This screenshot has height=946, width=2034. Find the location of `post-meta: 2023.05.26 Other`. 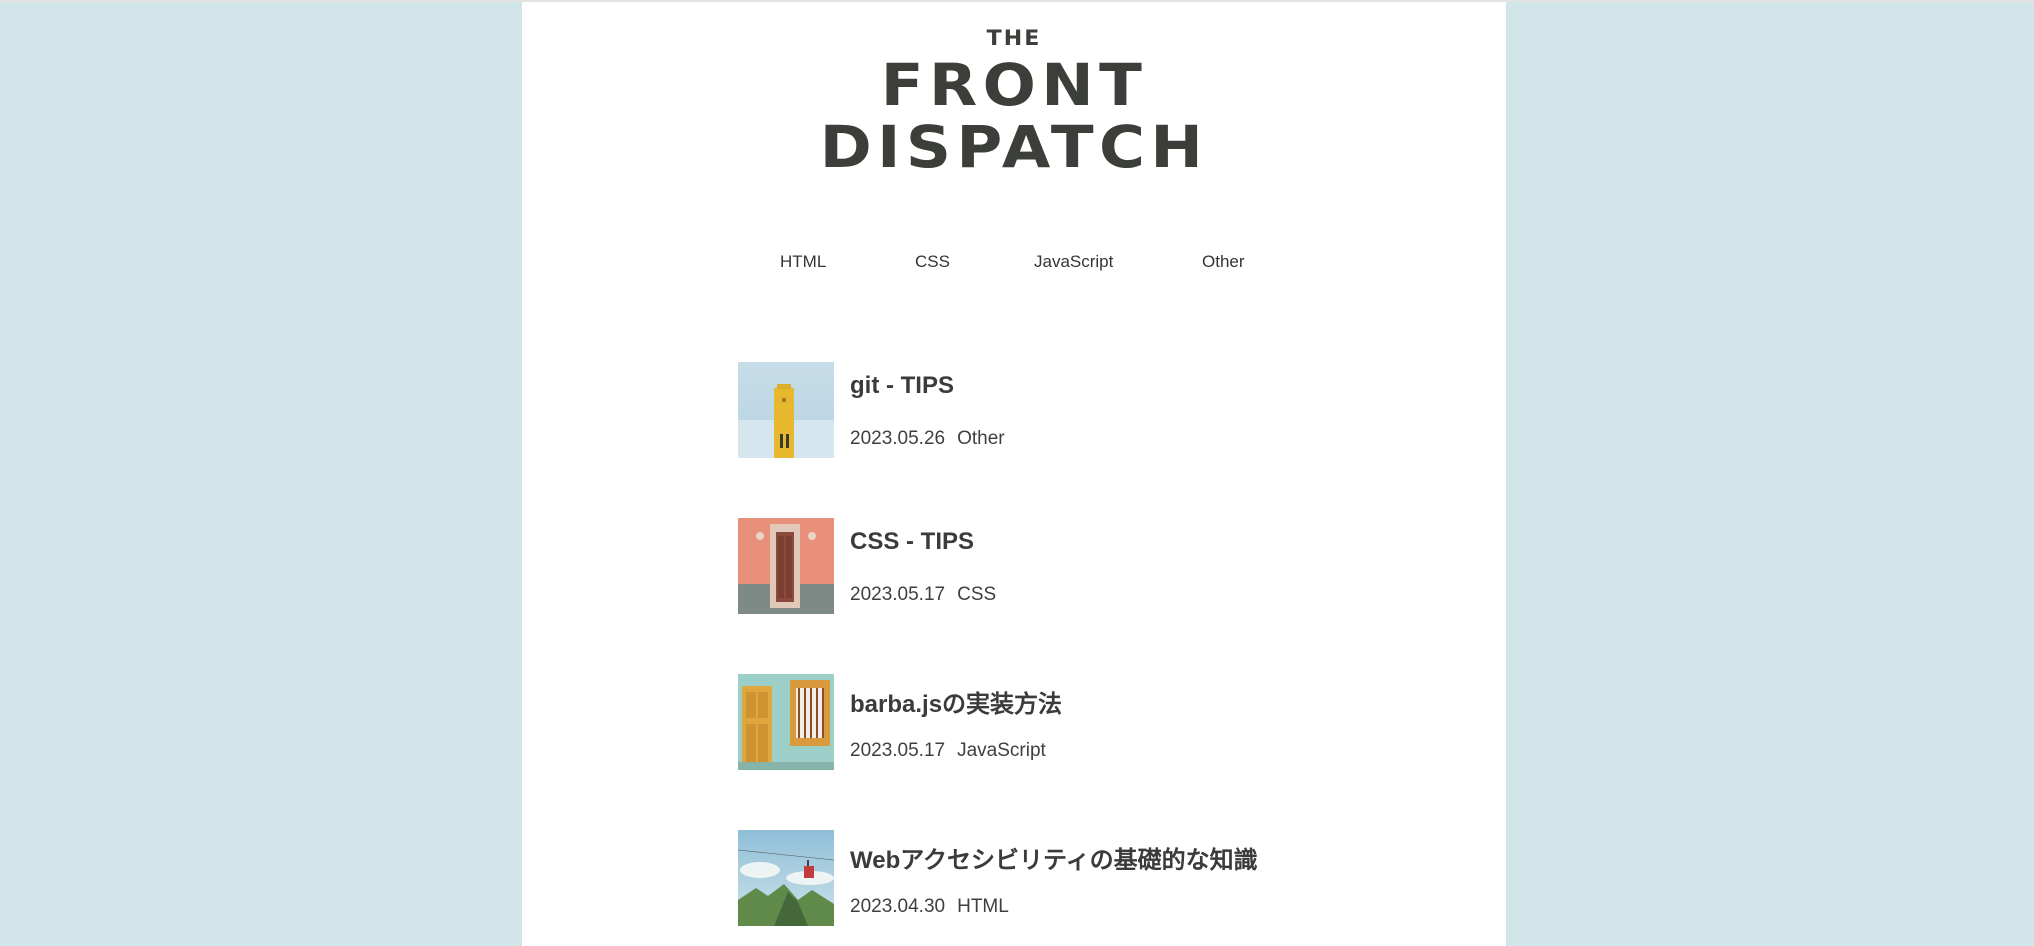

post-meta: 2023.05.26 Other is located at coordinates (927, 439).